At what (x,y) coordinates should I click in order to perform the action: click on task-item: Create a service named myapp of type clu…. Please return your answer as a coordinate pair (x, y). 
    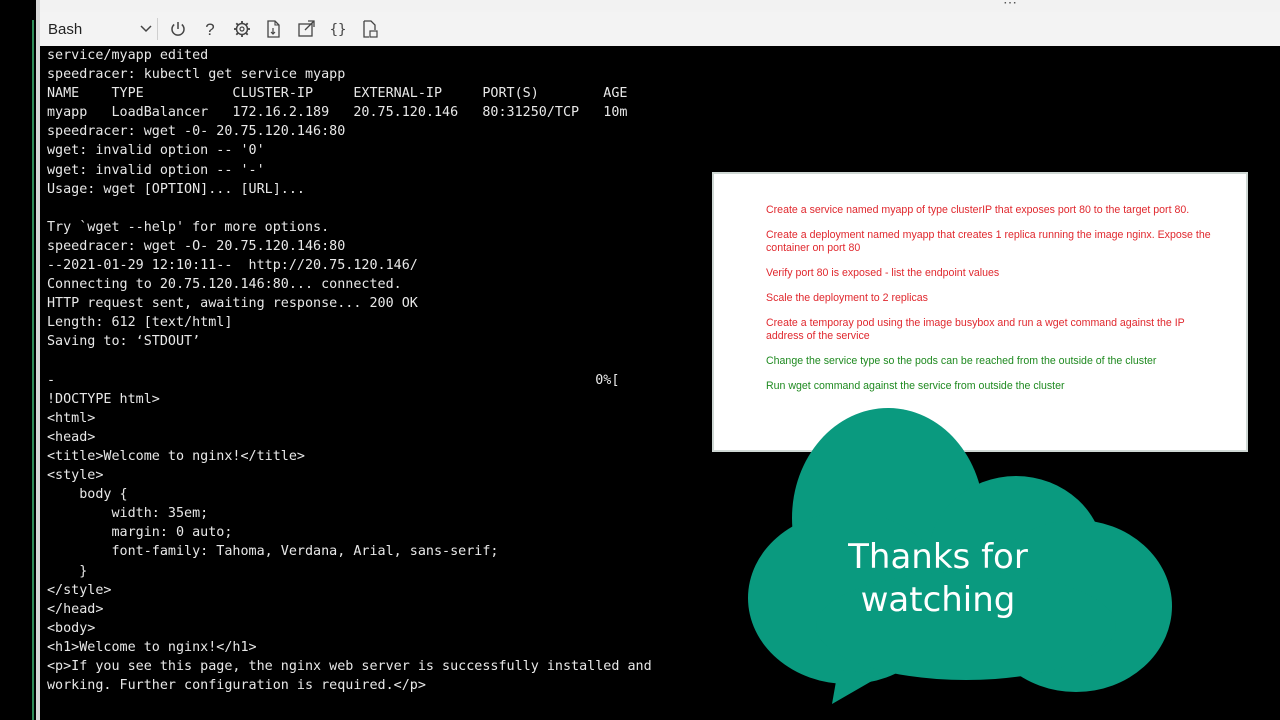
    Looking at the image, I should click on (978, 210).